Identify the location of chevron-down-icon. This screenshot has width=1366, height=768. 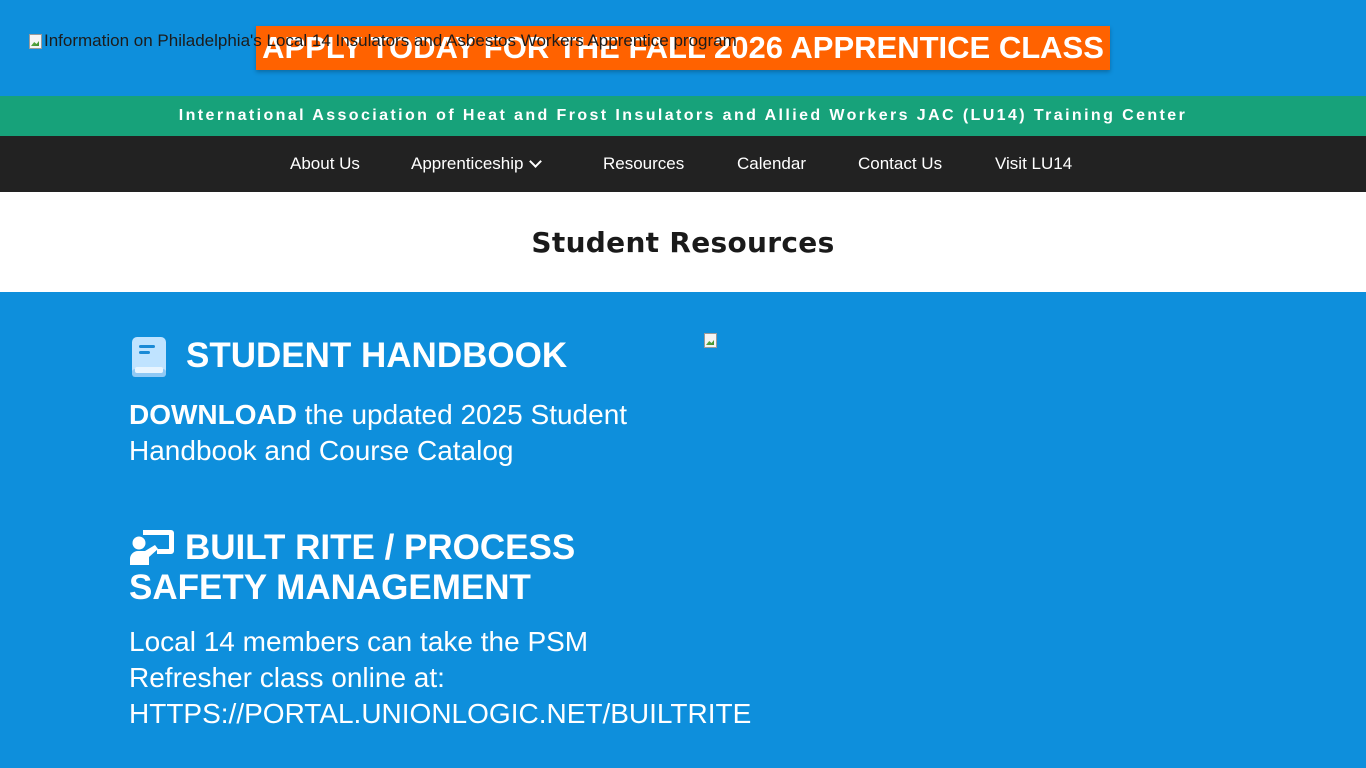
(536, 161).